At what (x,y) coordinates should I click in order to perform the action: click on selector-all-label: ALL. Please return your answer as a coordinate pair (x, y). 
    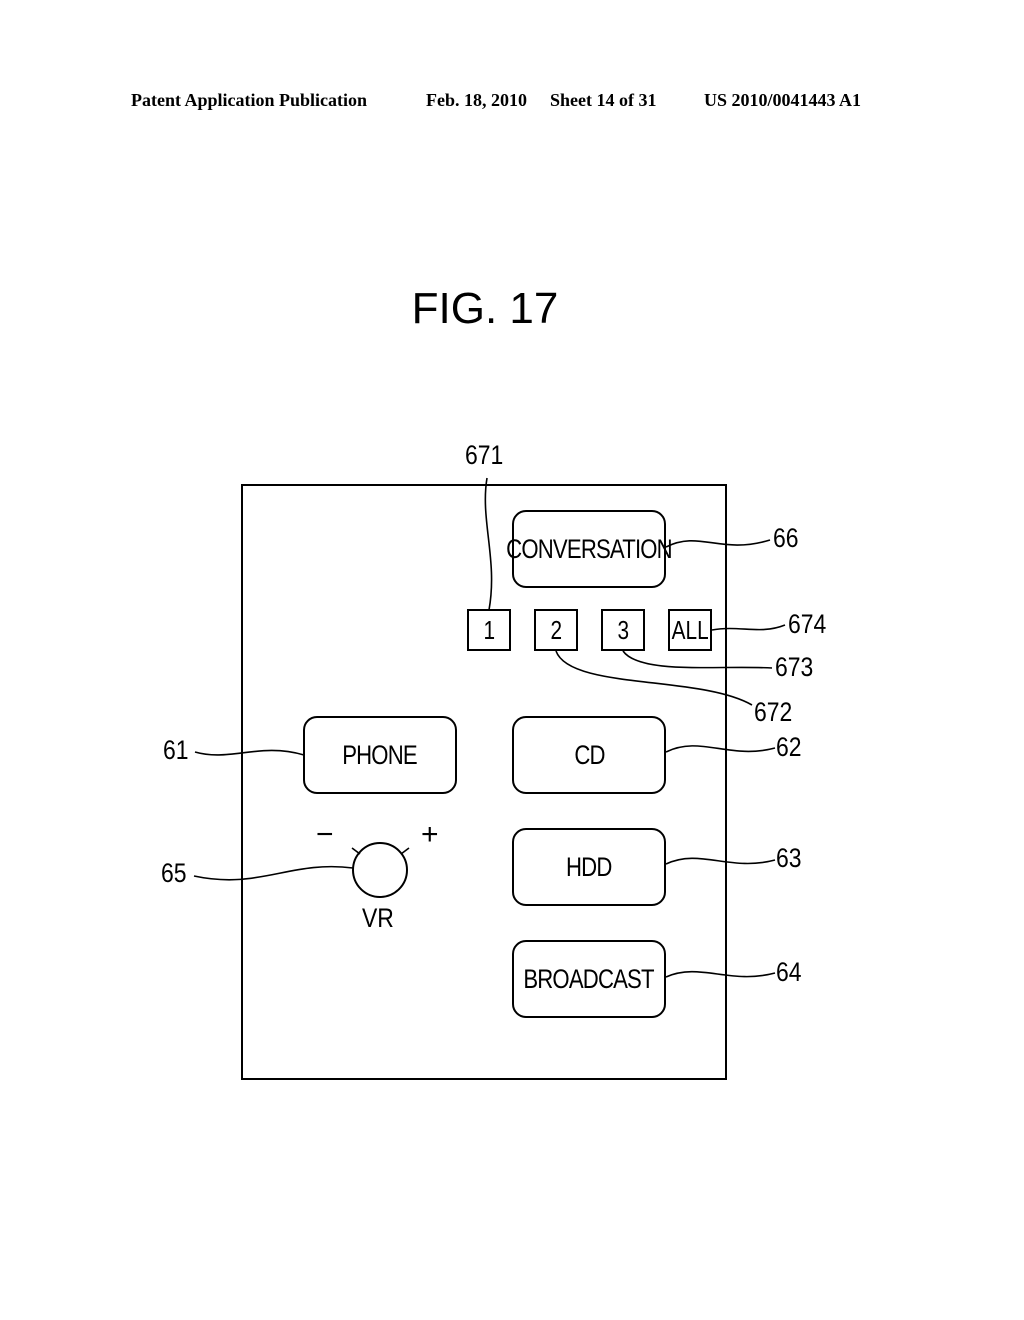
    Looking at the image, I should click on (690, 629).